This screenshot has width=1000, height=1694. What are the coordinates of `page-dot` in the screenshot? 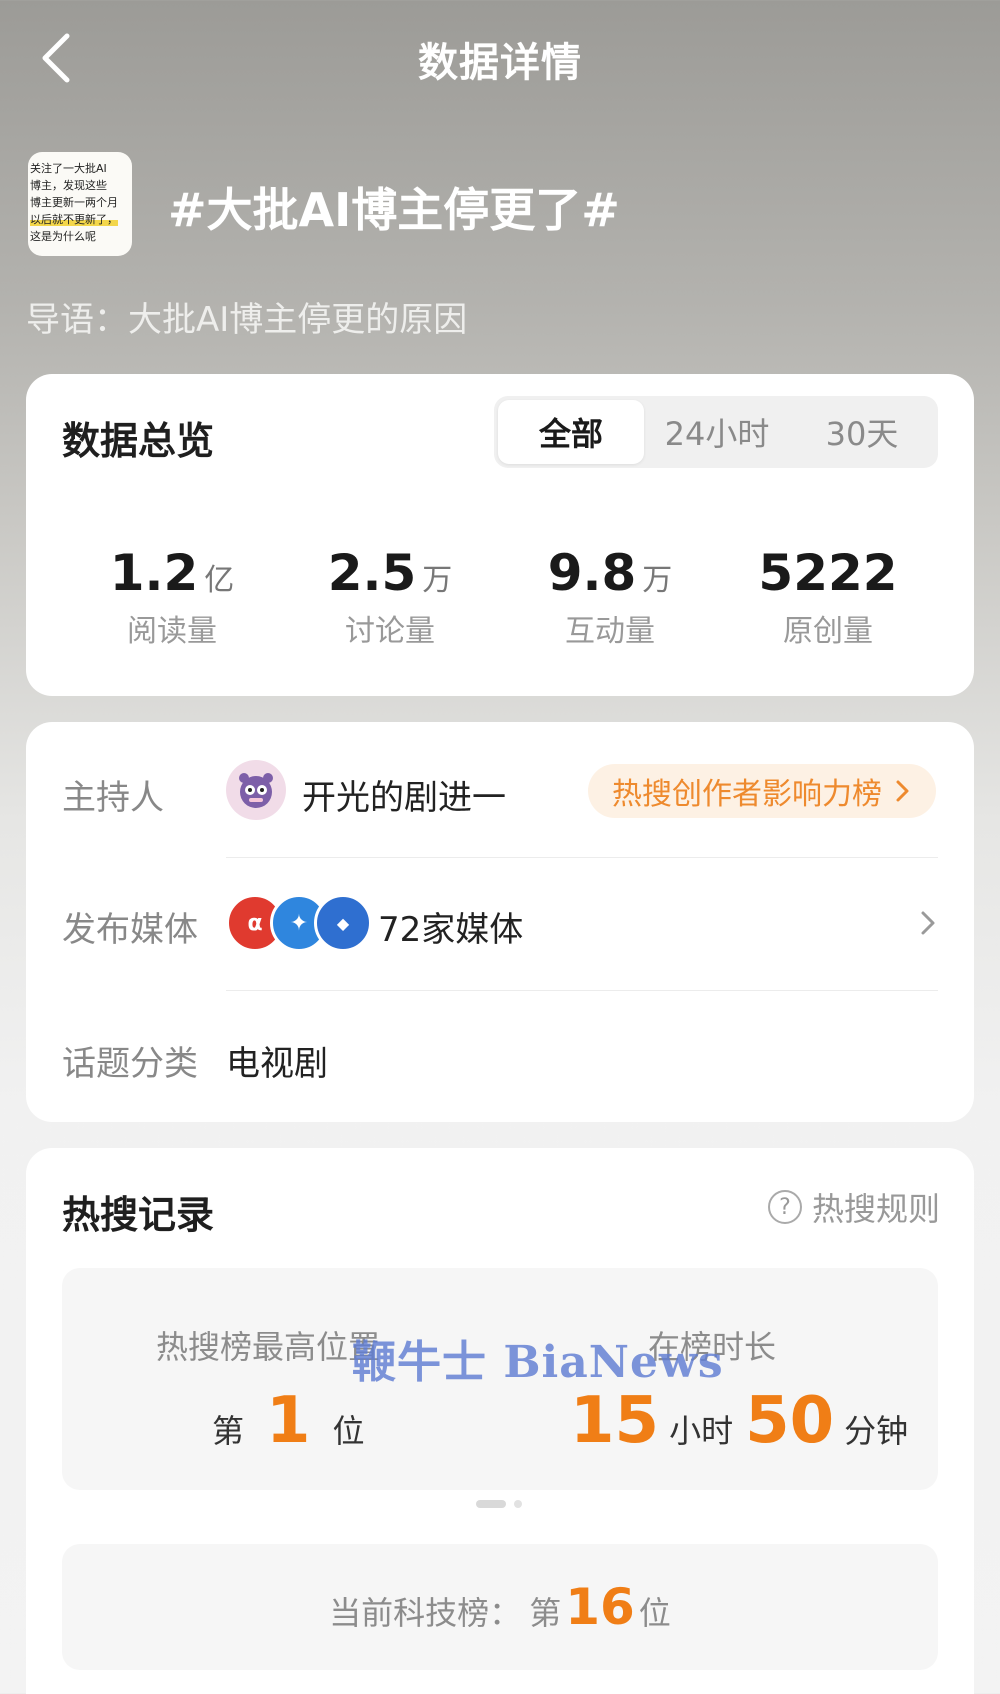 It's located at (518, 1504).